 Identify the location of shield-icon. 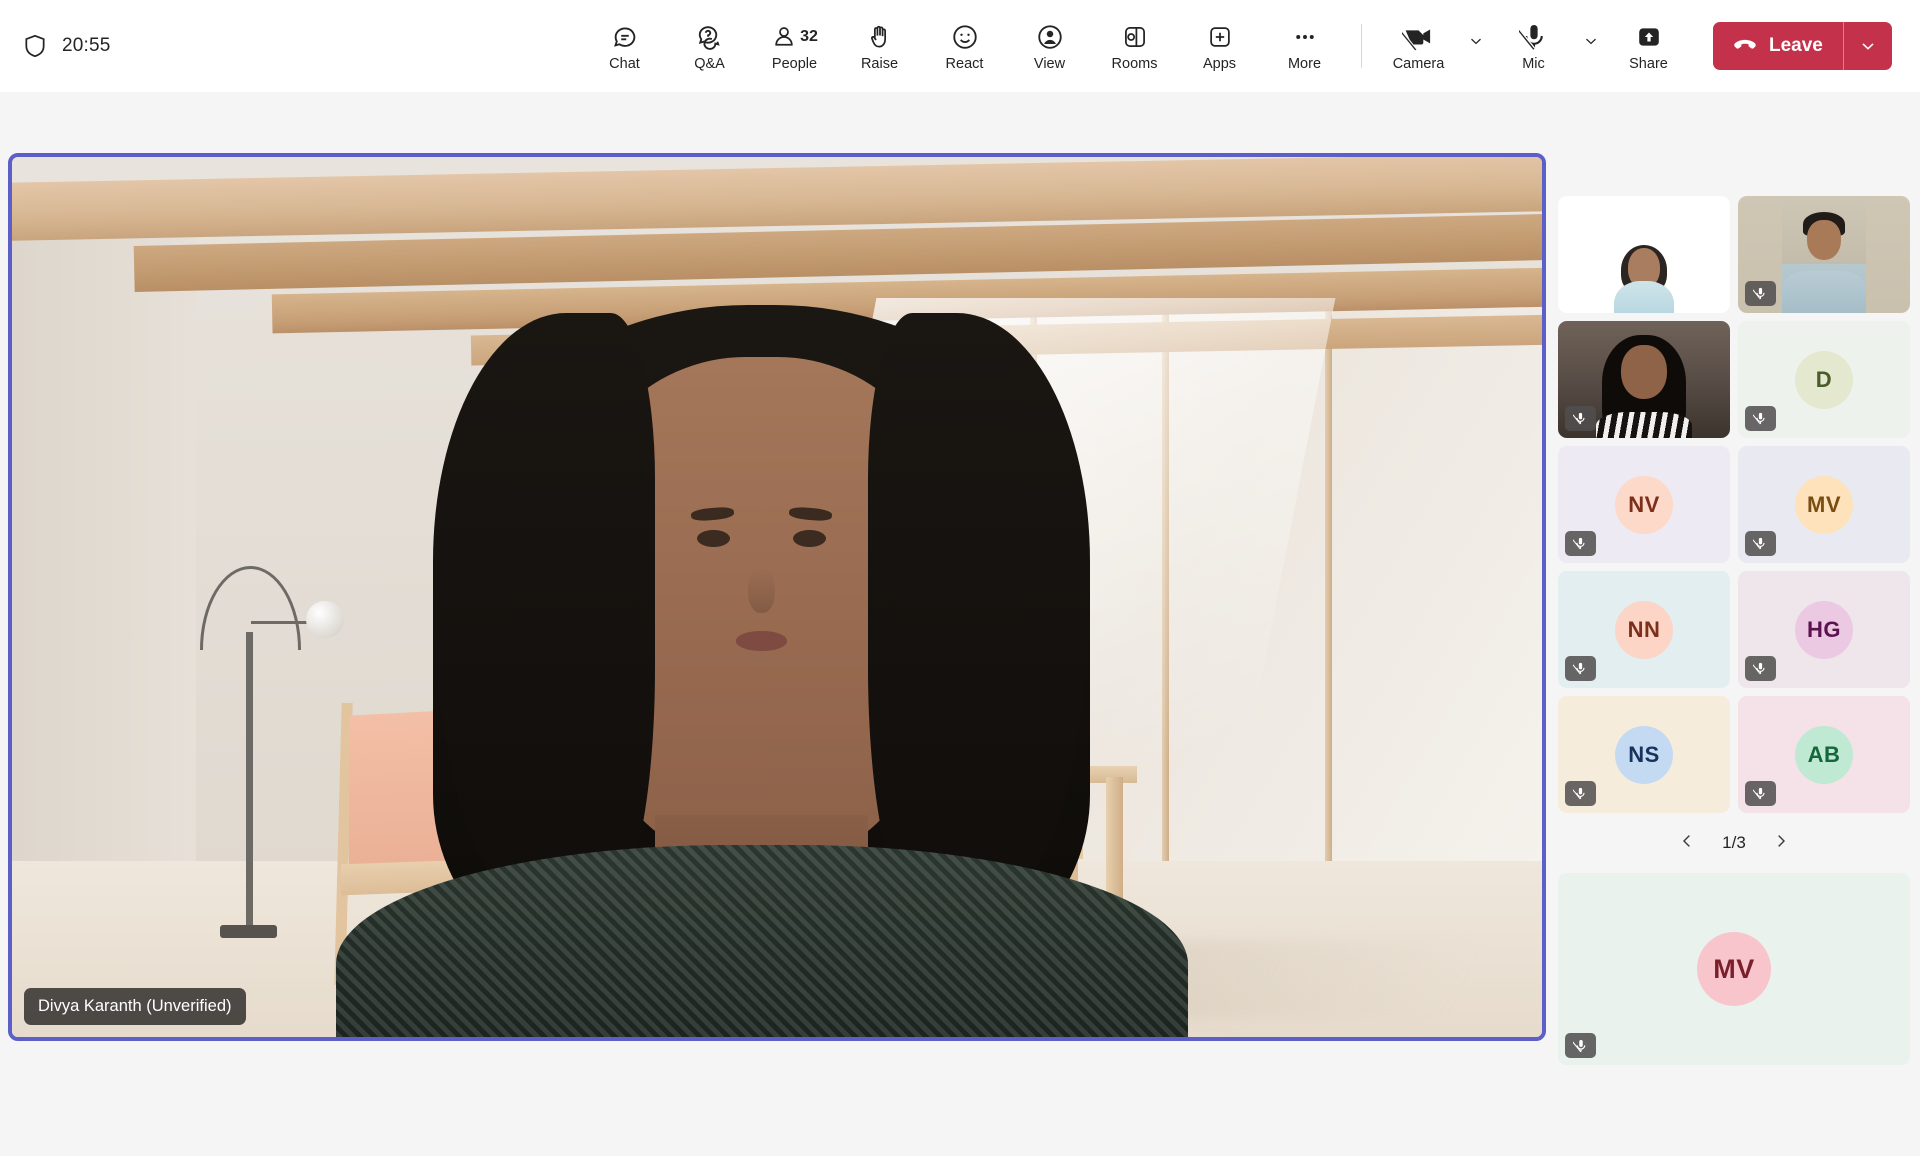
(35, 46).